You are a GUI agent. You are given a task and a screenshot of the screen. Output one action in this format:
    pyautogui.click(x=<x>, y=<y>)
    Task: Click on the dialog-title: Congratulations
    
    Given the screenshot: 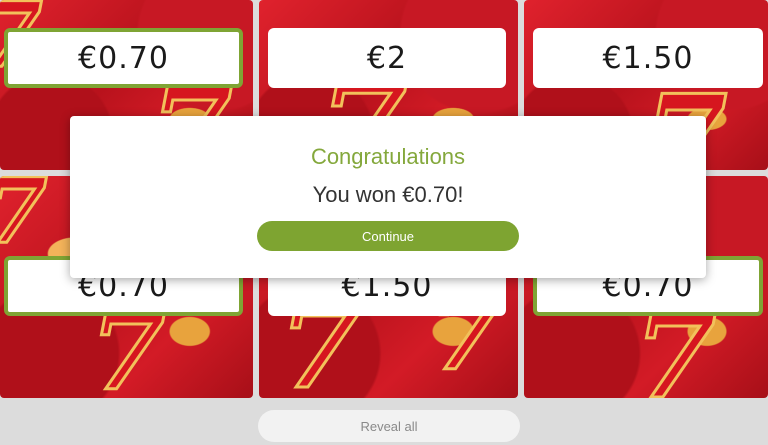 What is the action you would take?
    pyautogui.click(x=388, y=156)
    